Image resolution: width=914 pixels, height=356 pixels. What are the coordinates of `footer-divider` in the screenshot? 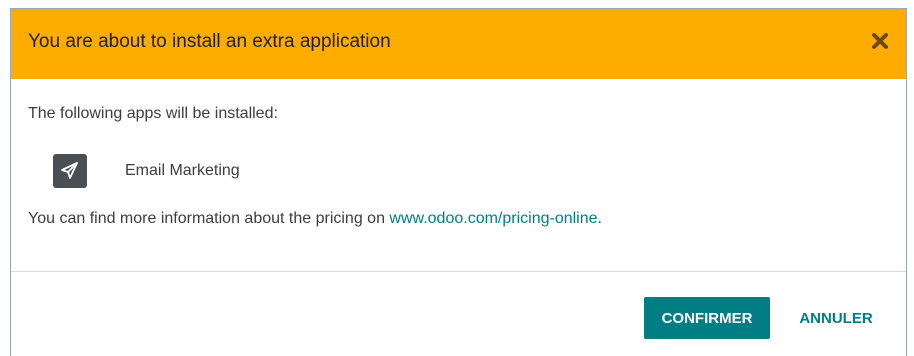 It's located at (458, 271).